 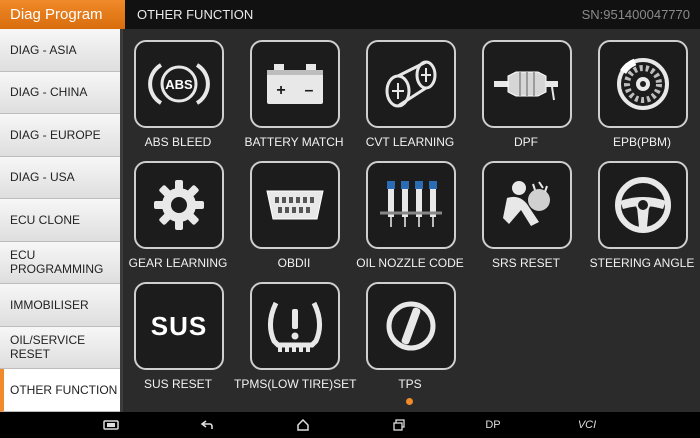 I want to click on sidebar-item-other-function: OTHER FUNCTION, so click(x=60, y=390).